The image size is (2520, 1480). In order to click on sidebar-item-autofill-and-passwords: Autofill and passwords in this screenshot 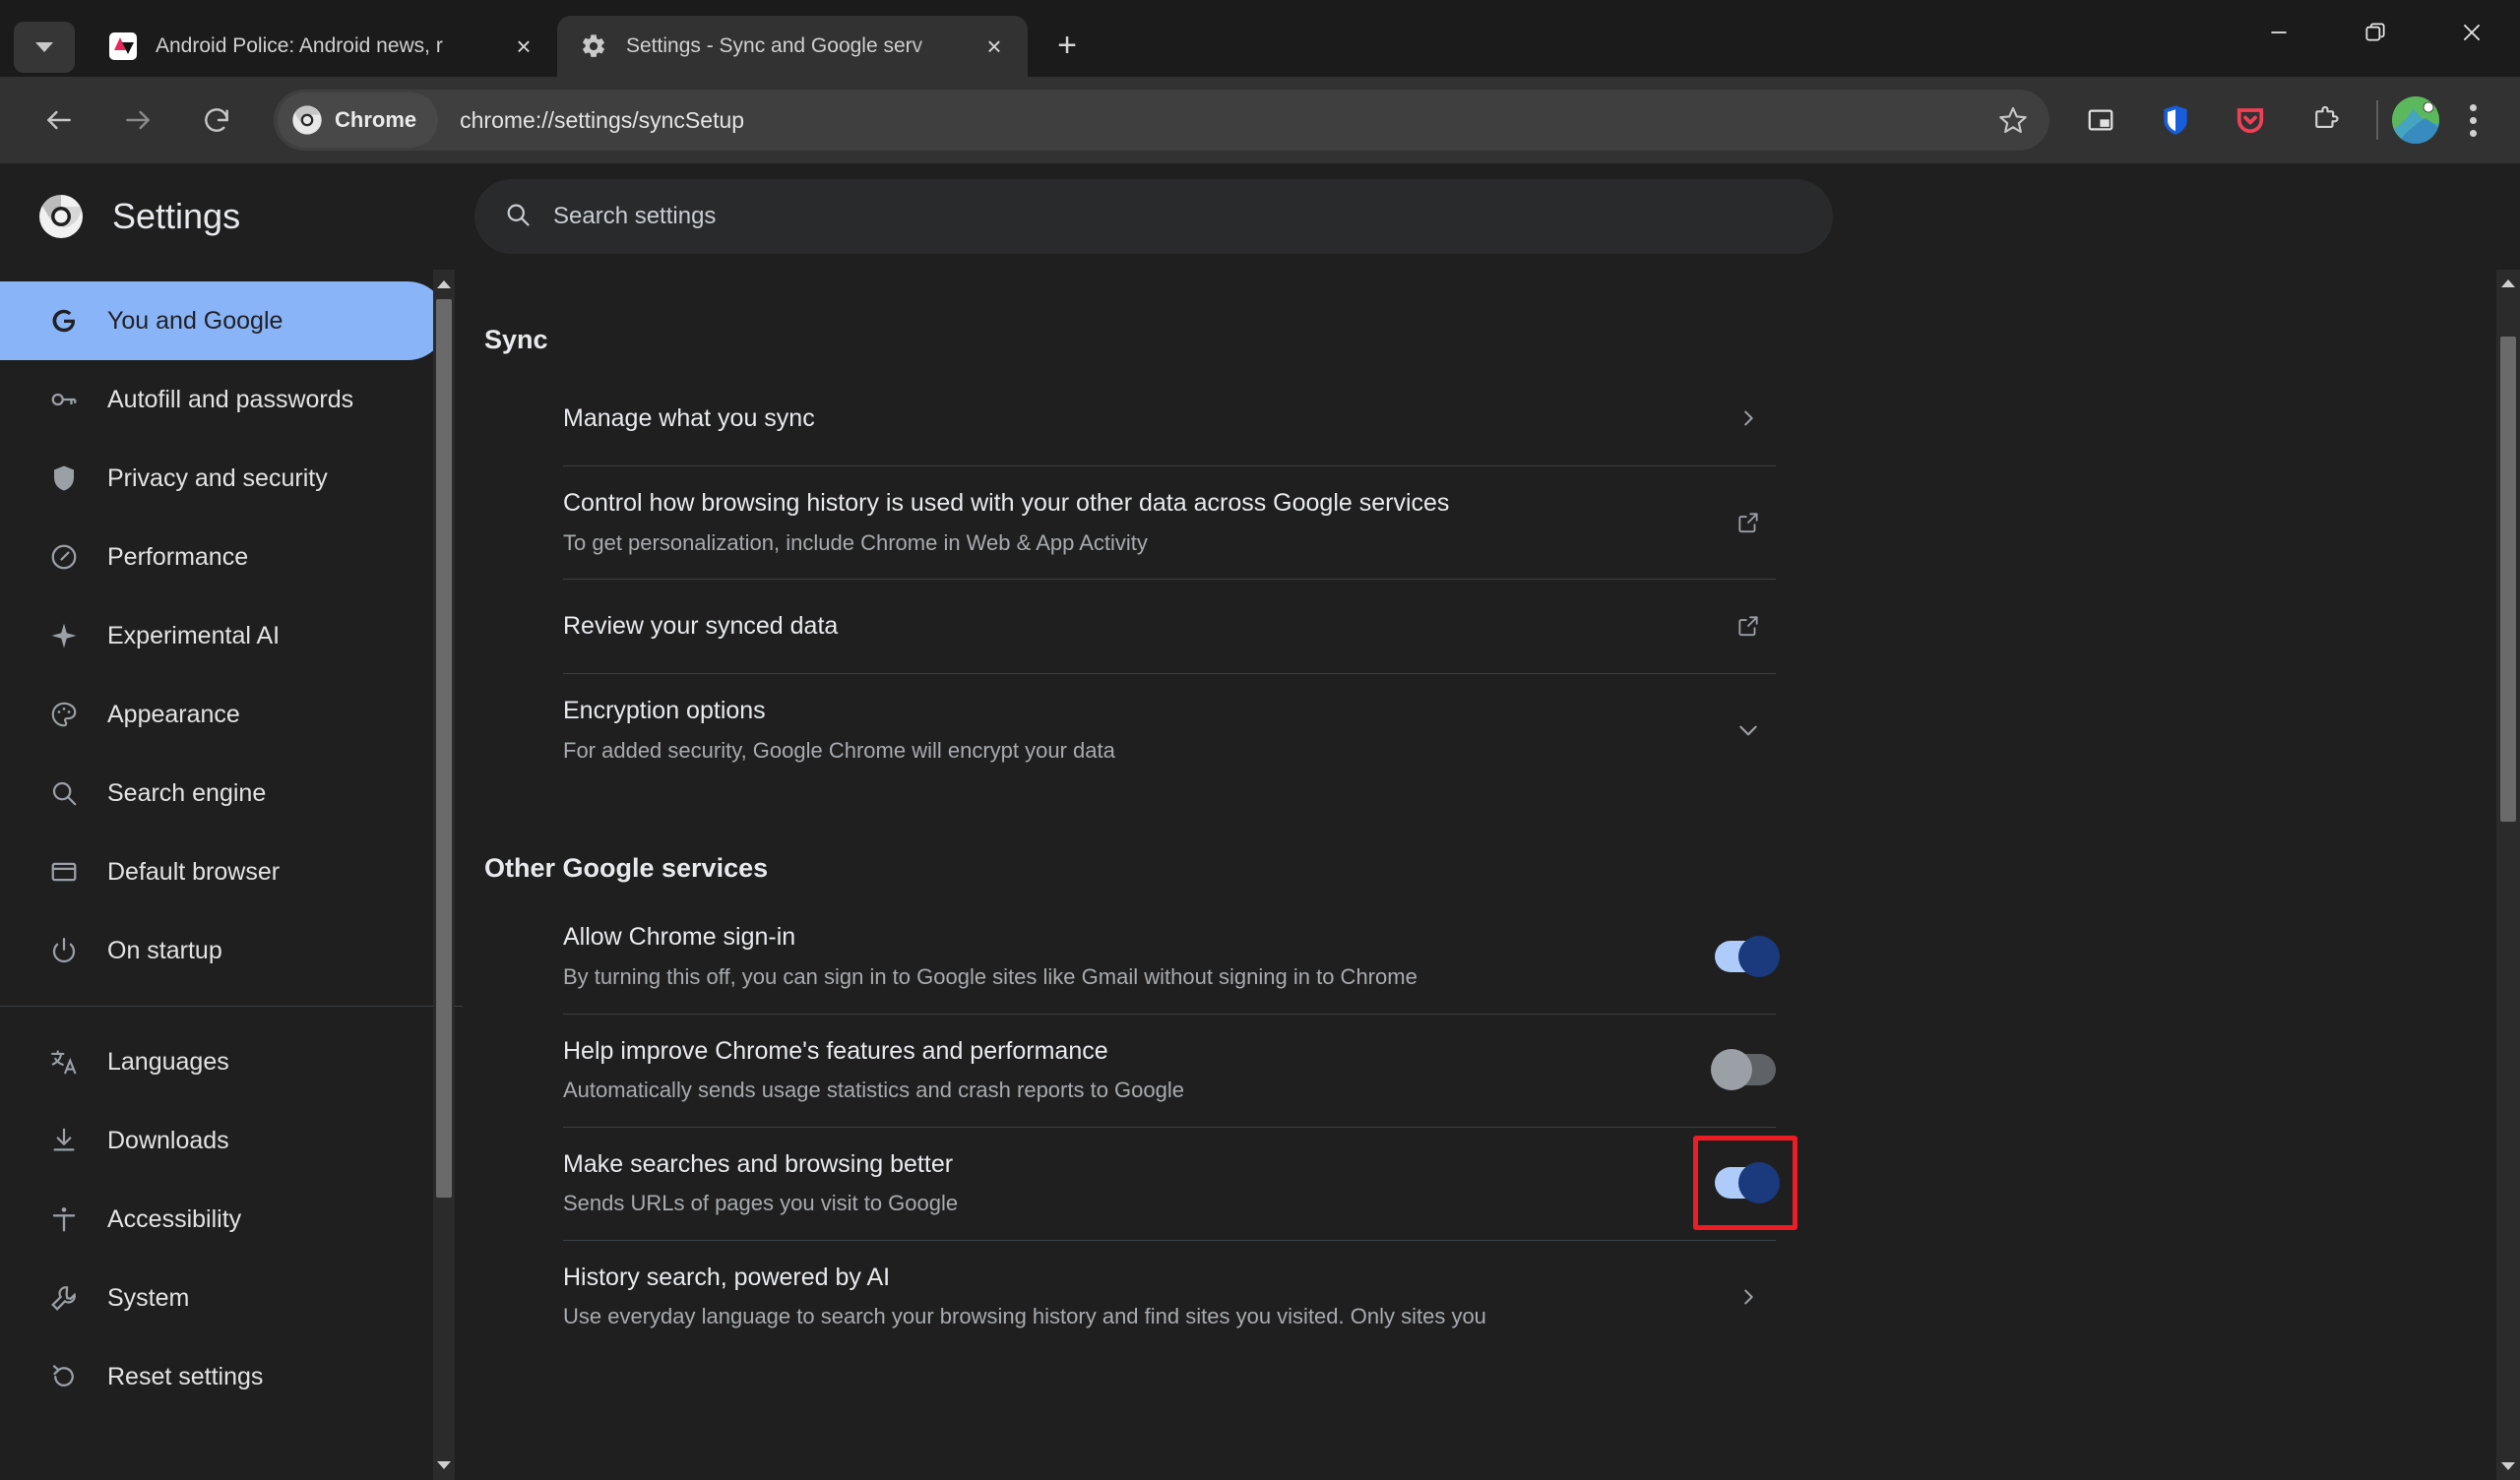, I will do `click(223, 400)`.